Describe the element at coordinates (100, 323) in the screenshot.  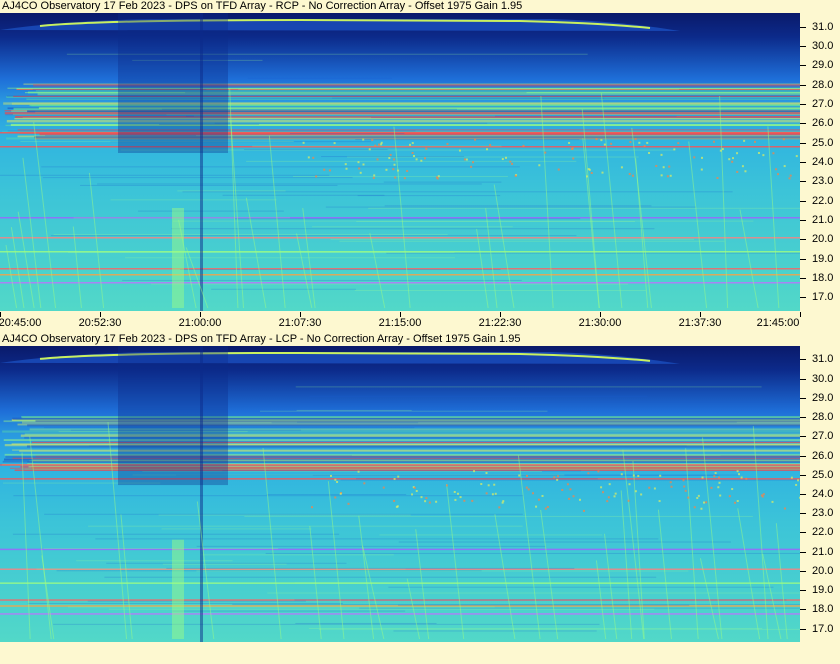
I see `time-tick-label: 20:52:30` at that location.